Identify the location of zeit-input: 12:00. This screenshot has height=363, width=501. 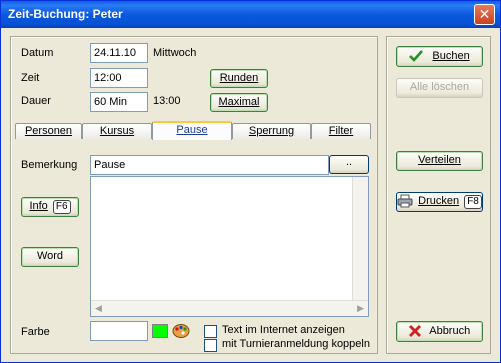
(119, 78).